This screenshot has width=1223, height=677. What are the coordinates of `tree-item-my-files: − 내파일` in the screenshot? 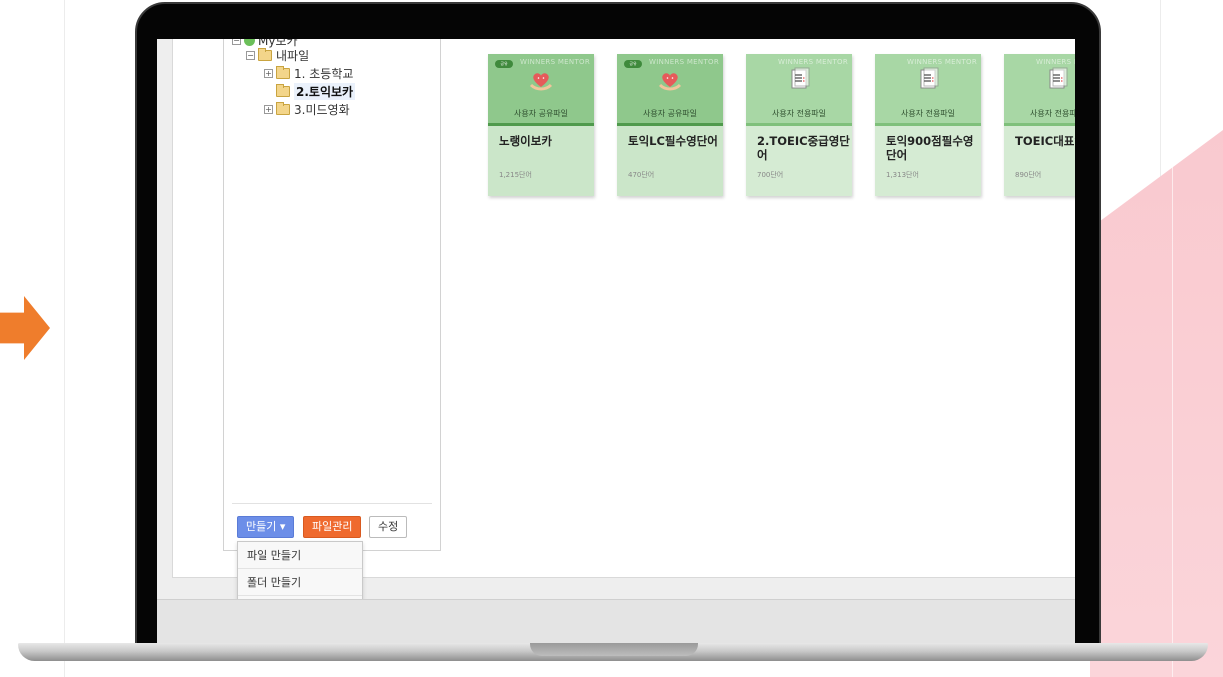 It's located at (277, 55).